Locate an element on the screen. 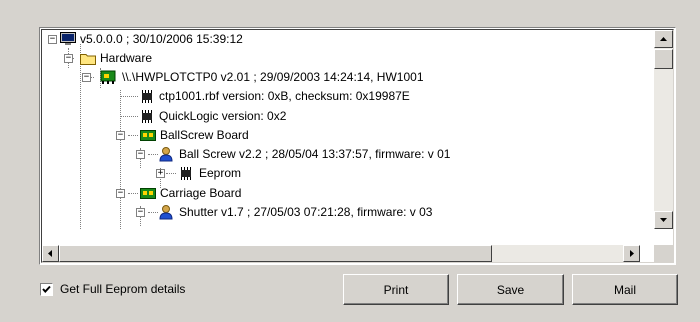  tree-node: − Hardware is located at coordinates (341, 58).